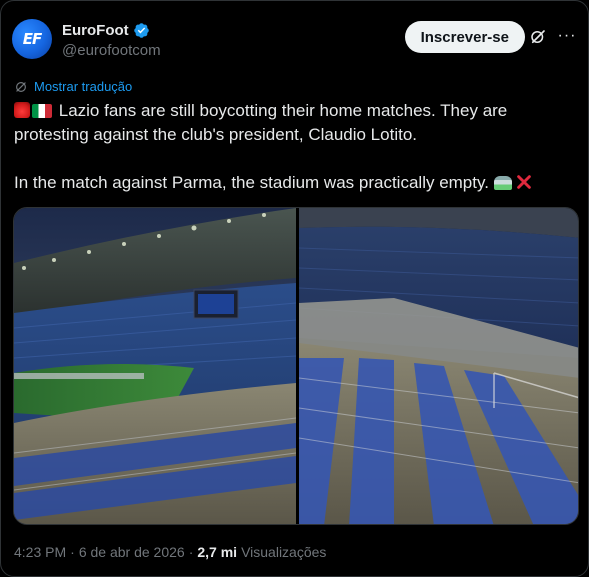  What do you see at coordinates (42, 111) in the screenshot?
I see `italy-flag-icon` at bounding box center [42, 111].